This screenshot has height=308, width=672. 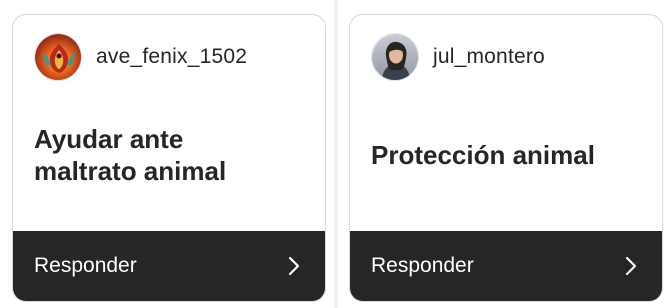 What do you see at coordinates (395, 57) in the screenshot?
I see `person-photo-avatar-icon` at bounding box center [395, 57].